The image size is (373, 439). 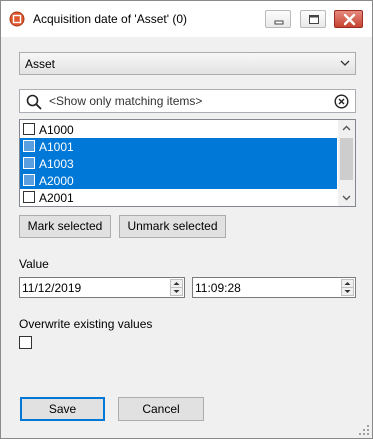 I want to click on list-item: A1001, so click(x=178, y=146).